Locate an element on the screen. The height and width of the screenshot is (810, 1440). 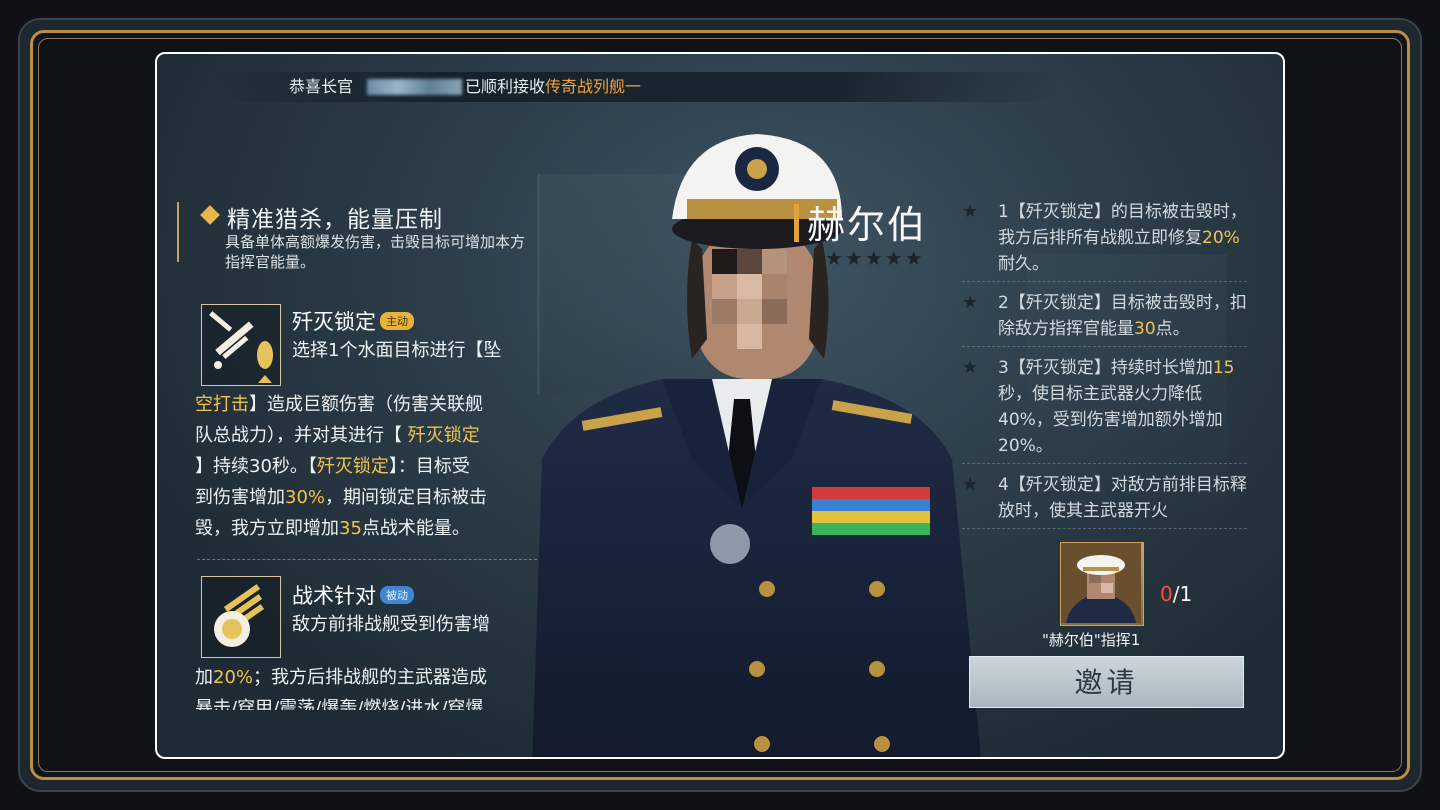
skill1-line5-a: 到伤害增加 is located at coordinates (240, 497).